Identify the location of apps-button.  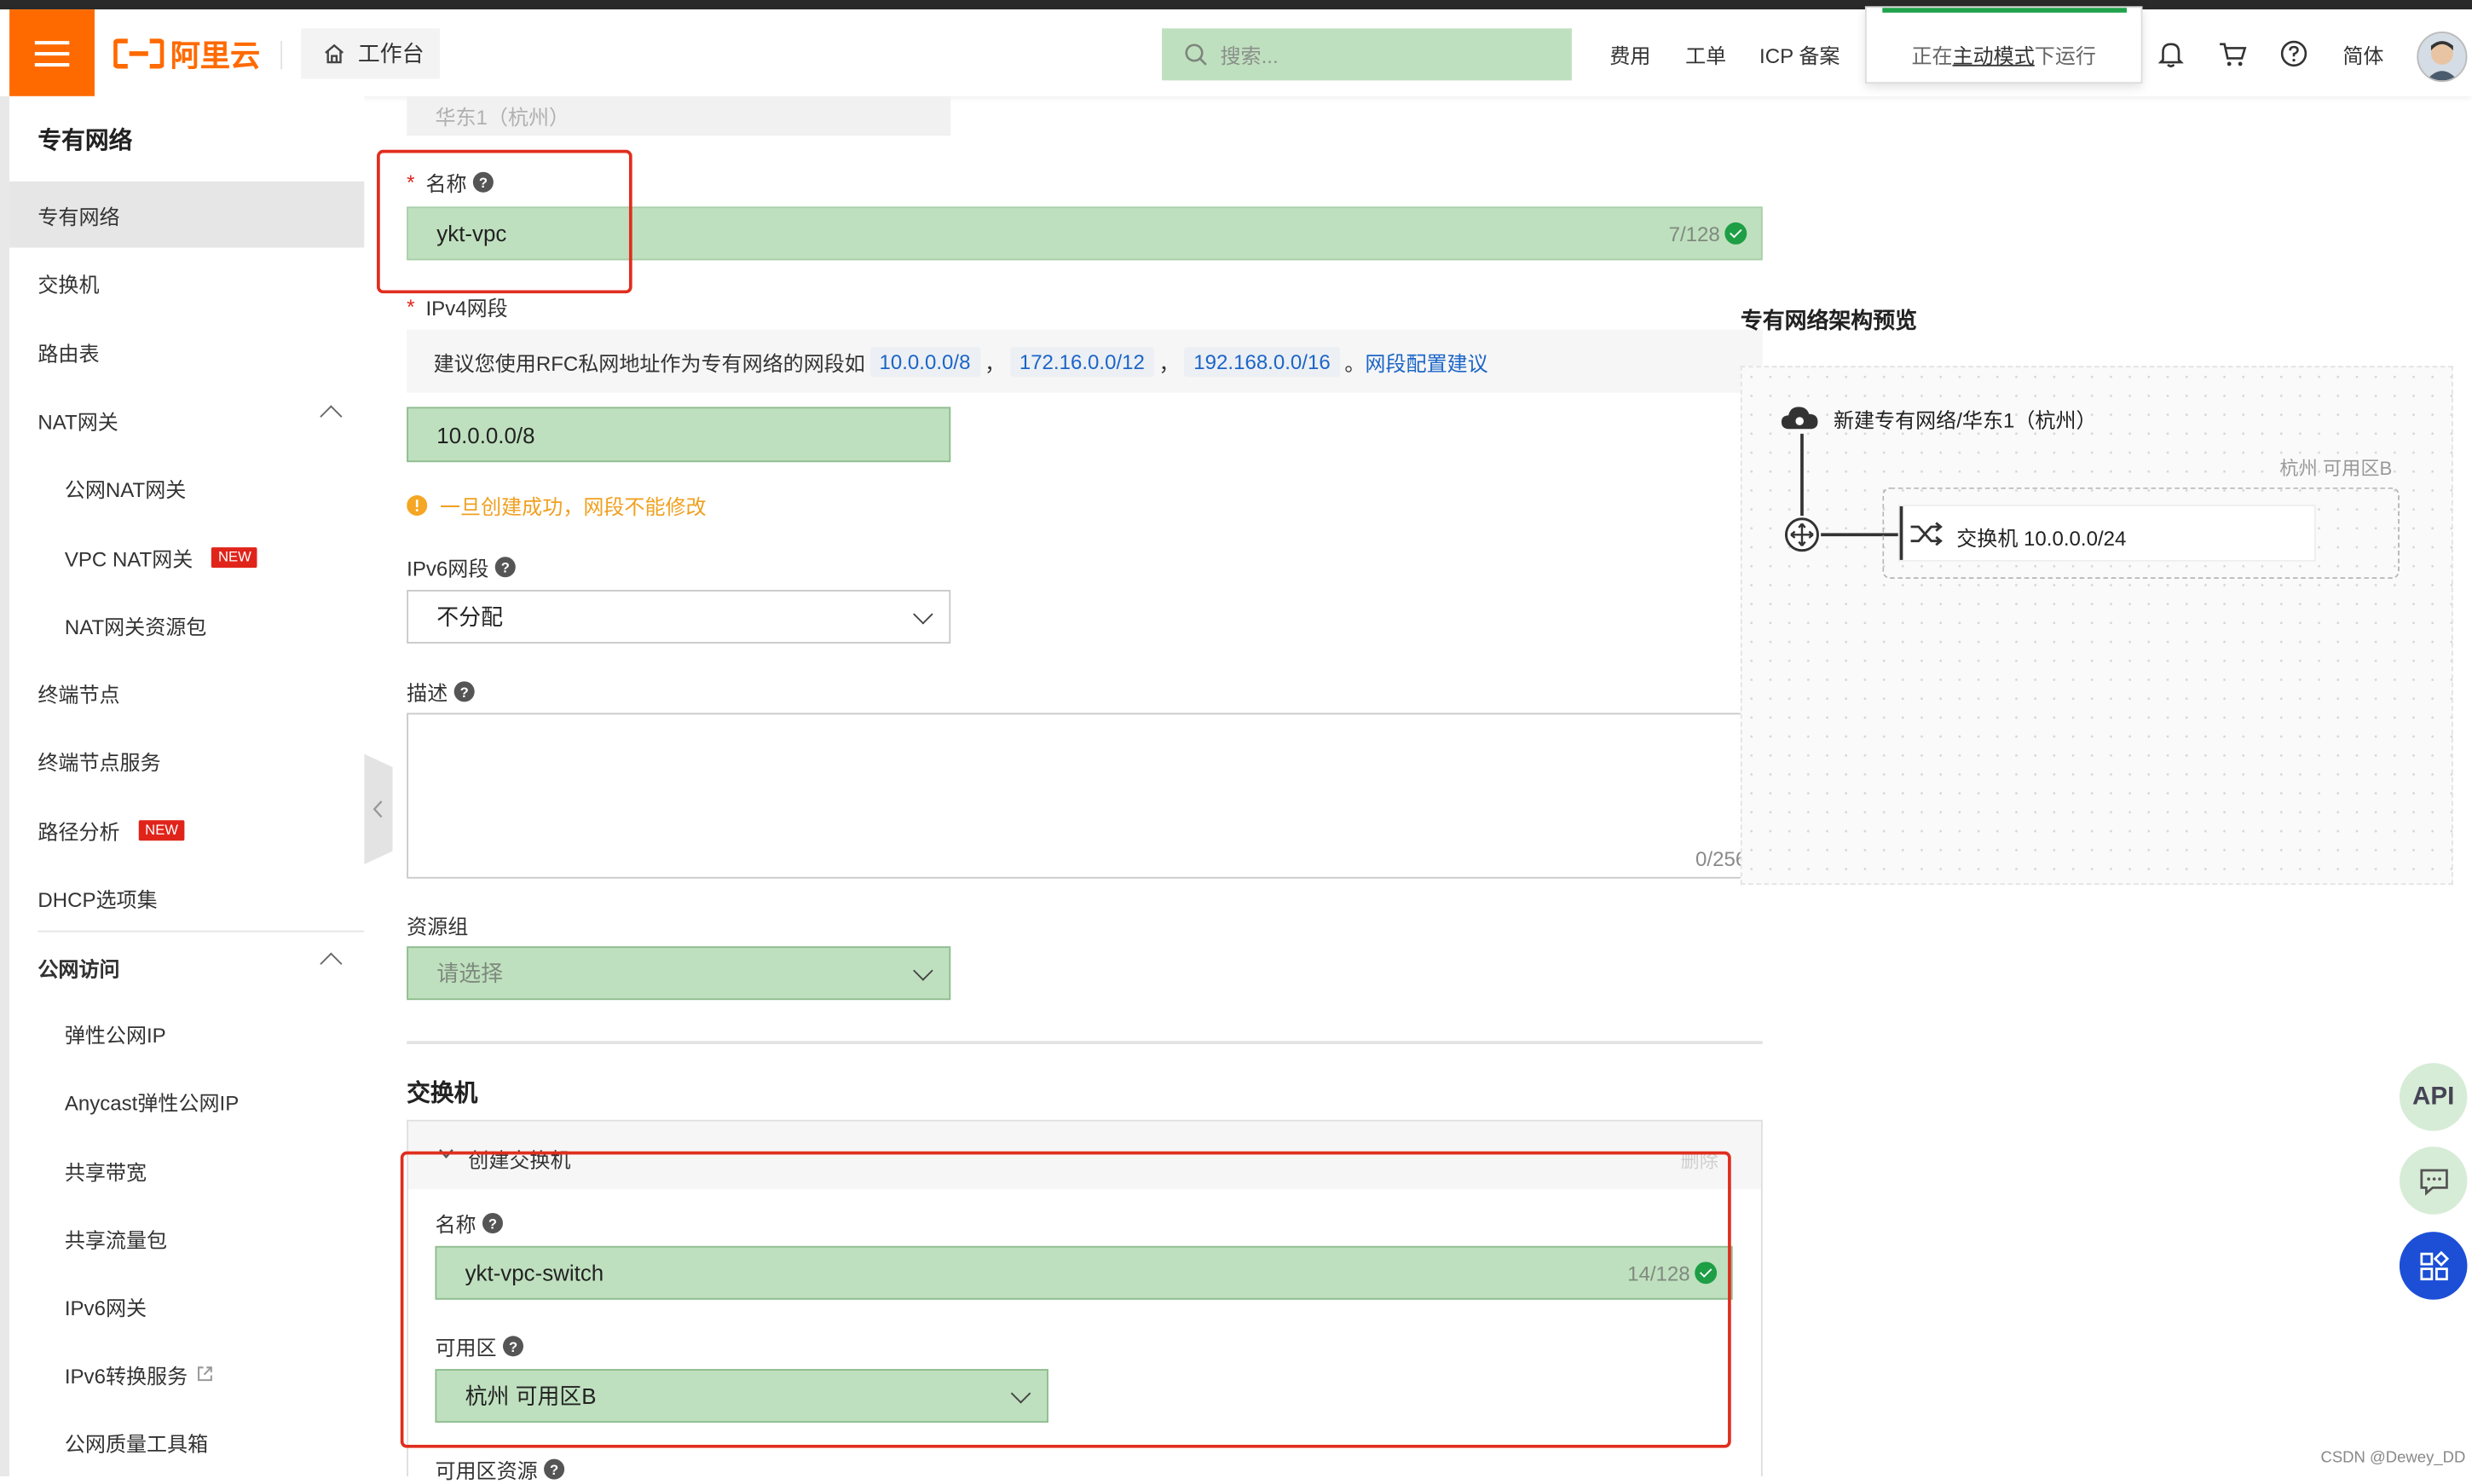
(2433, 1266).